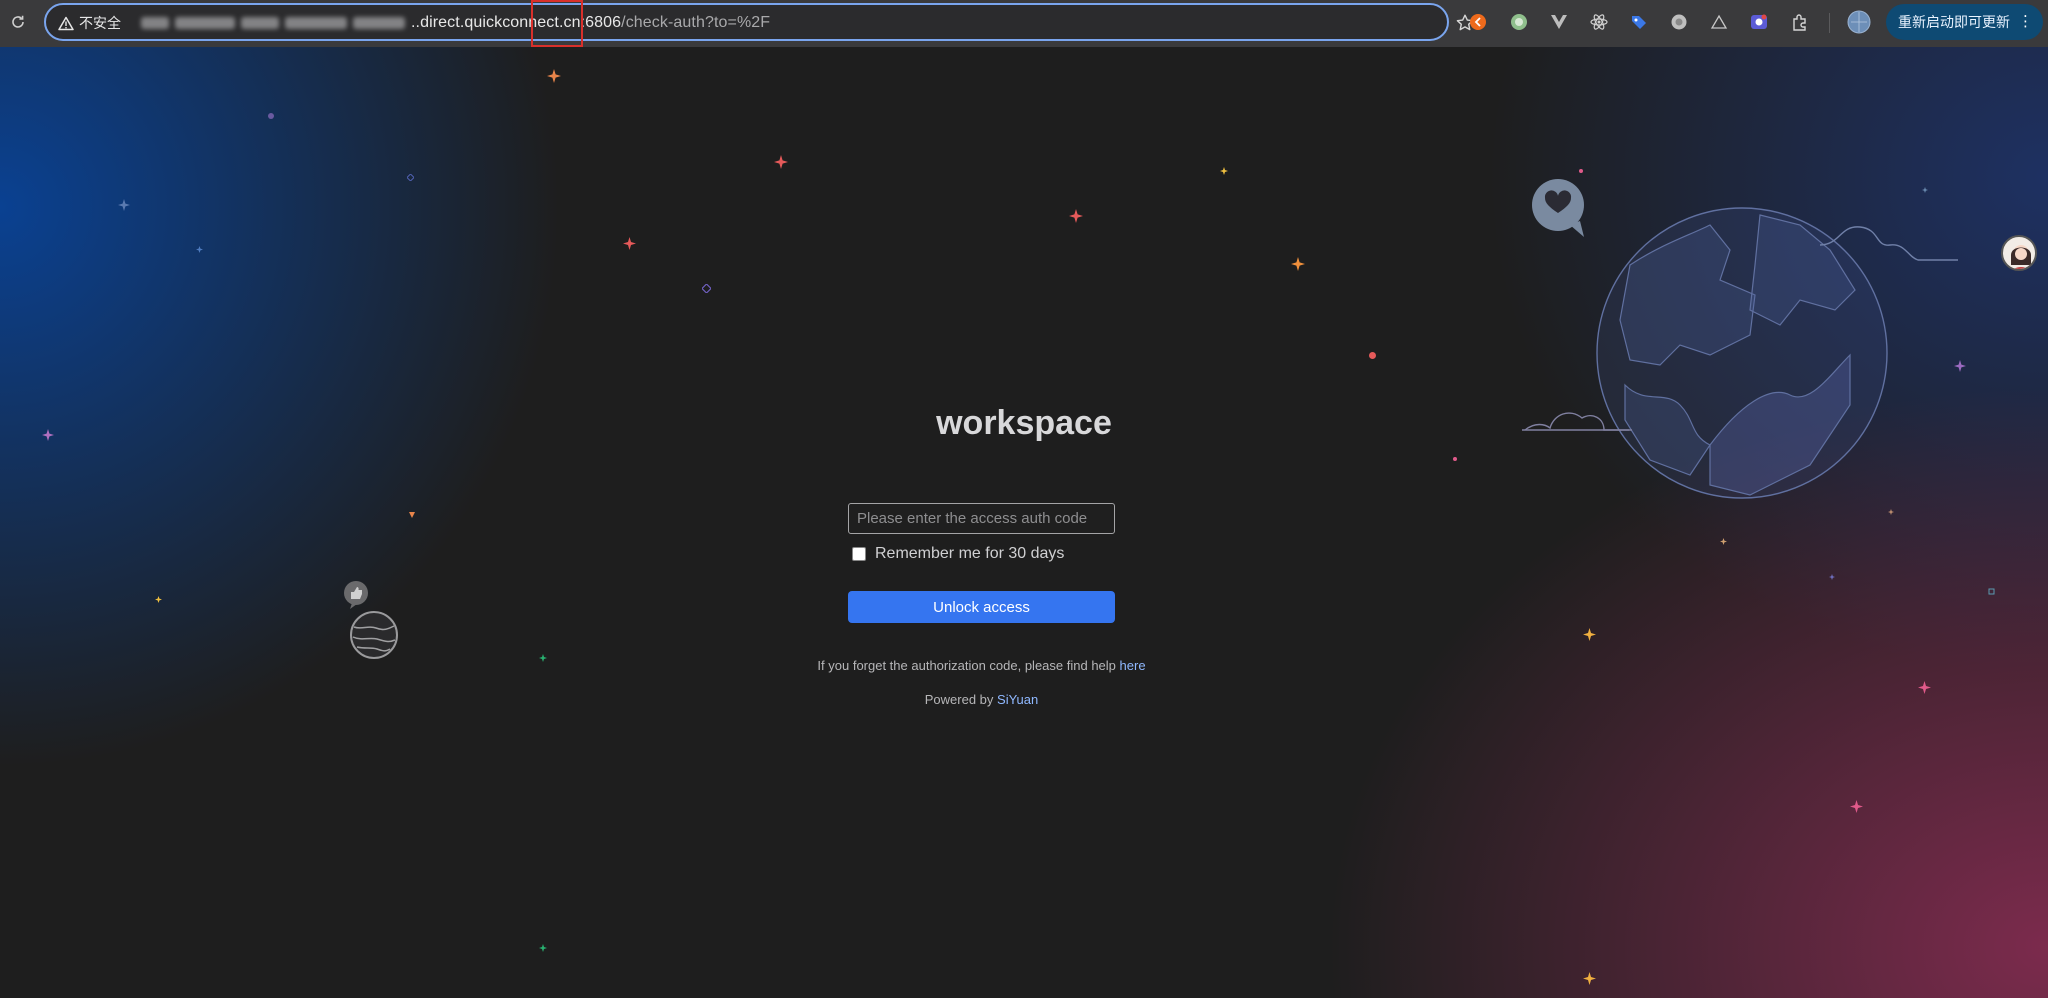 The width and height of the screenshot is (2048, 998). I want to click on square-icon, so click(1991, 591).